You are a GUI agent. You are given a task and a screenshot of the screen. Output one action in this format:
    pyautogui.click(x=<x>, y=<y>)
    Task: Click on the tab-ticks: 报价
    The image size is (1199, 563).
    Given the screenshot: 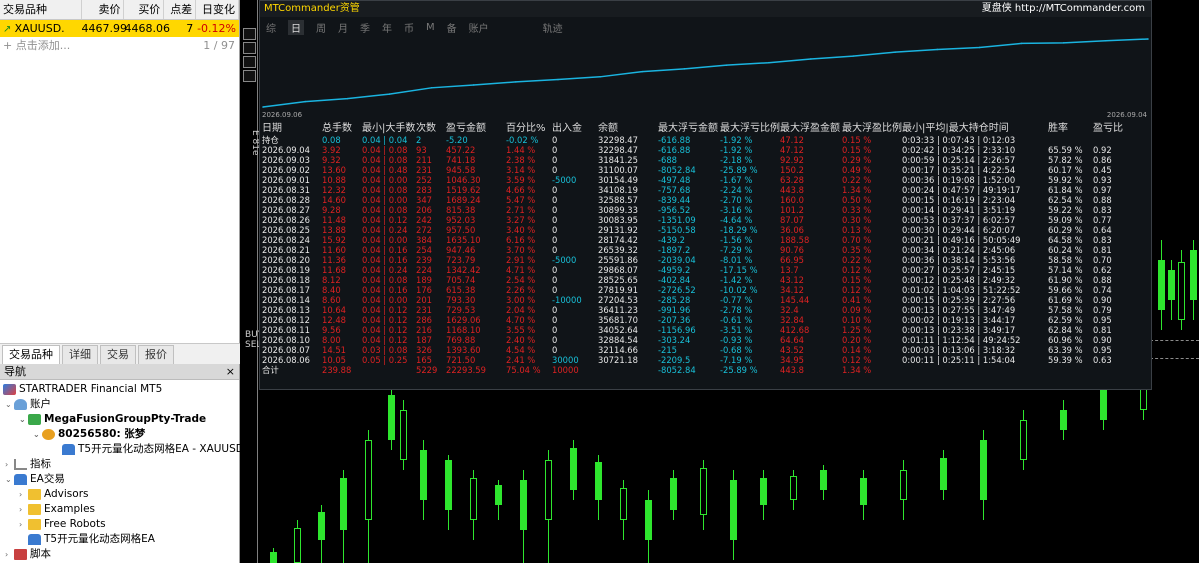 What is the action you would take?
    pyautogui.click(x=156, y=354)
    